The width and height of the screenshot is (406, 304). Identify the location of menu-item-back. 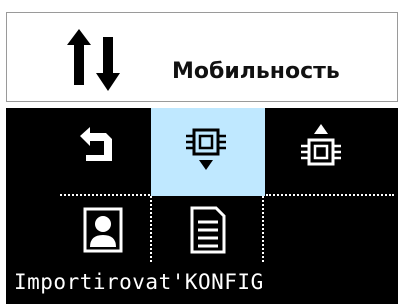
(98, 145).